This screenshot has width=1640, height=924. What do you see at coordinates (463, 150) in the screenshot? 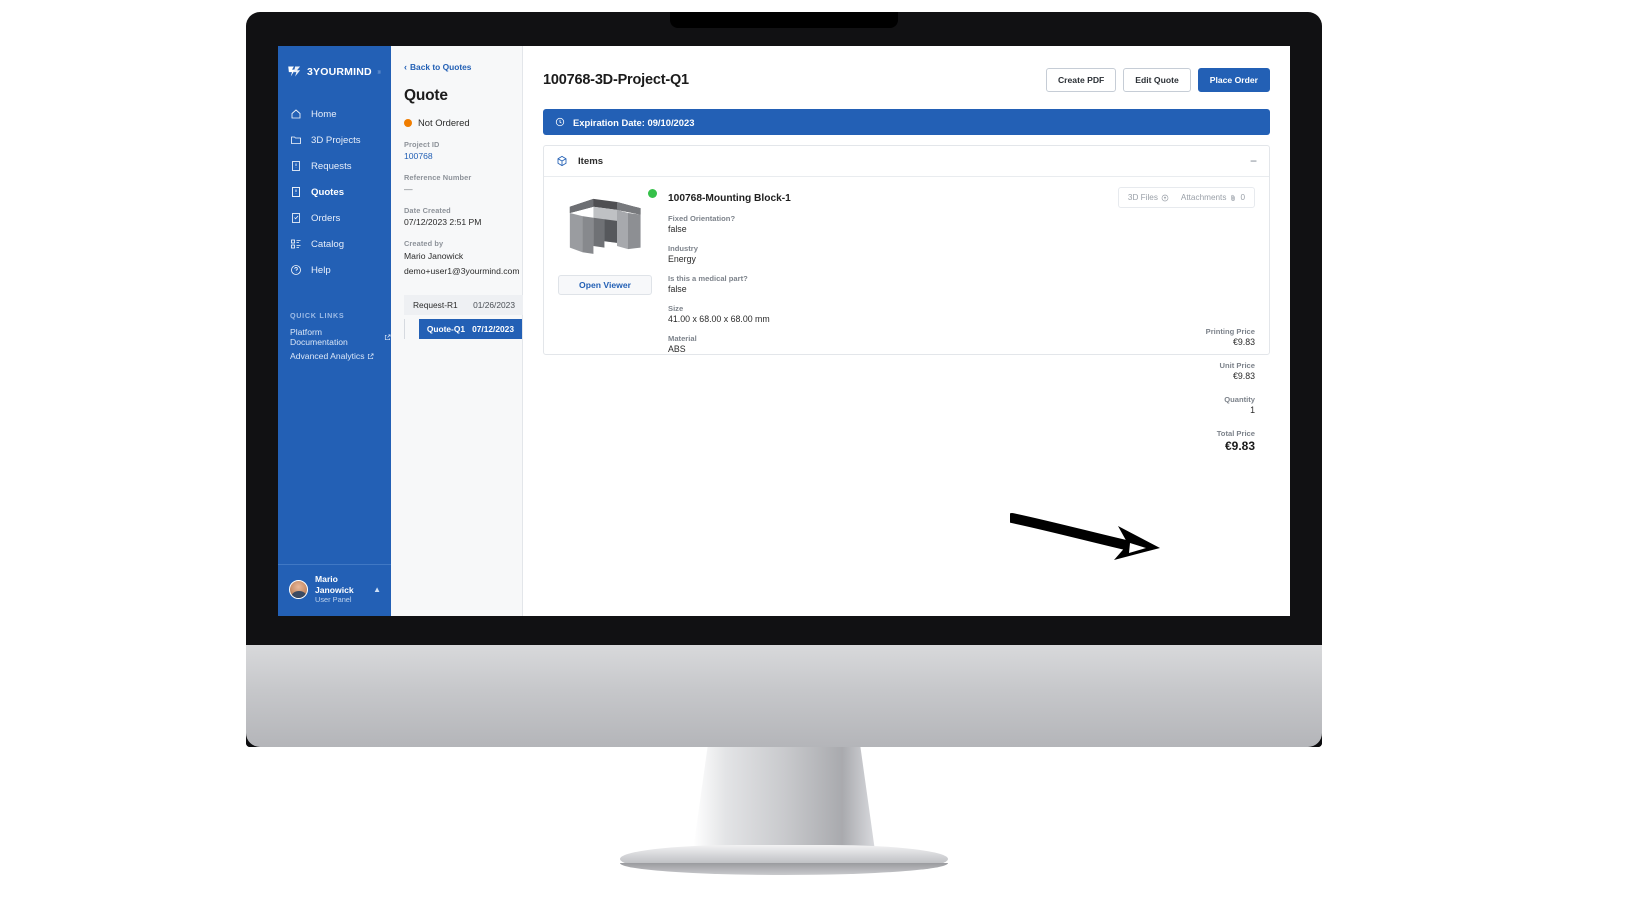
I see `field-project-id: Project ID 100768` at bounding box center [463, 150].